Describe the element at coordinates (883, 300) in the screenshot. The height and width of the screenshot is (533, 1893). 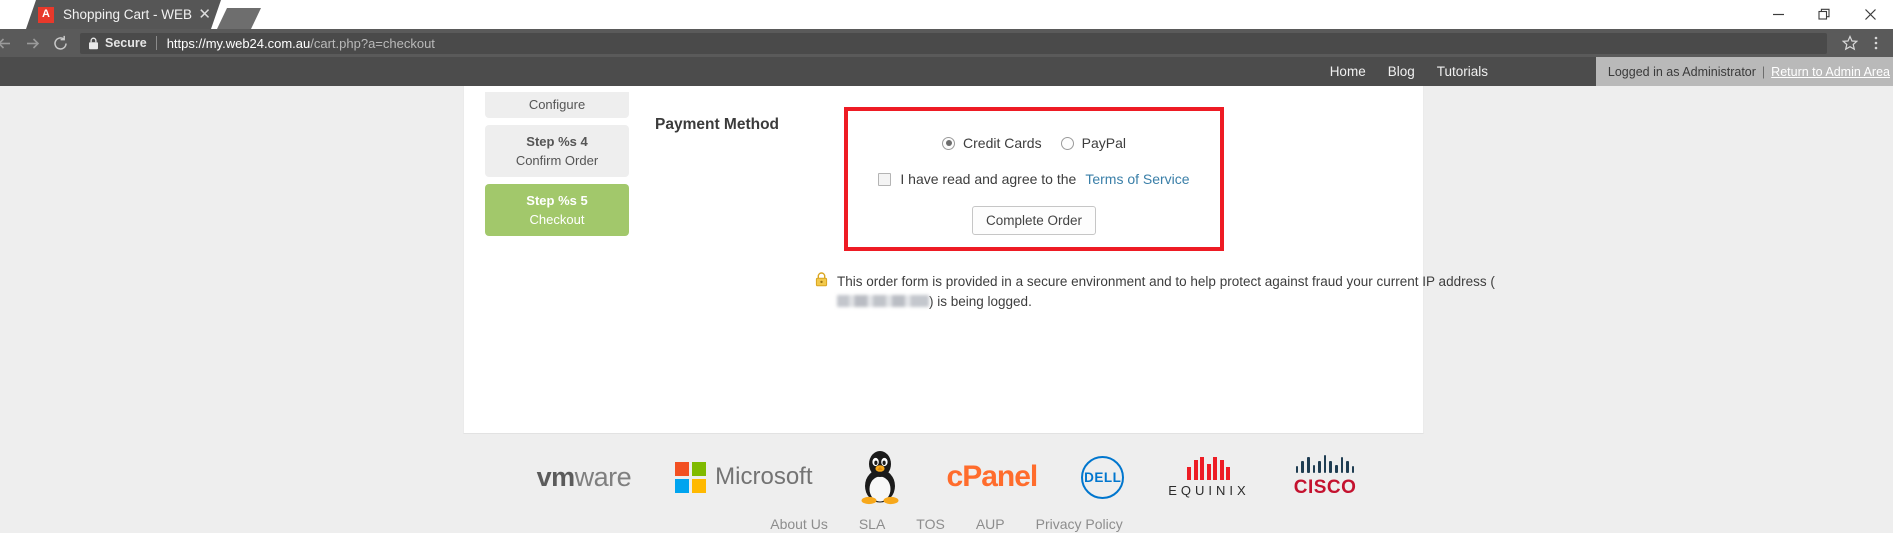
I see `redacted-ip-address` at that location.